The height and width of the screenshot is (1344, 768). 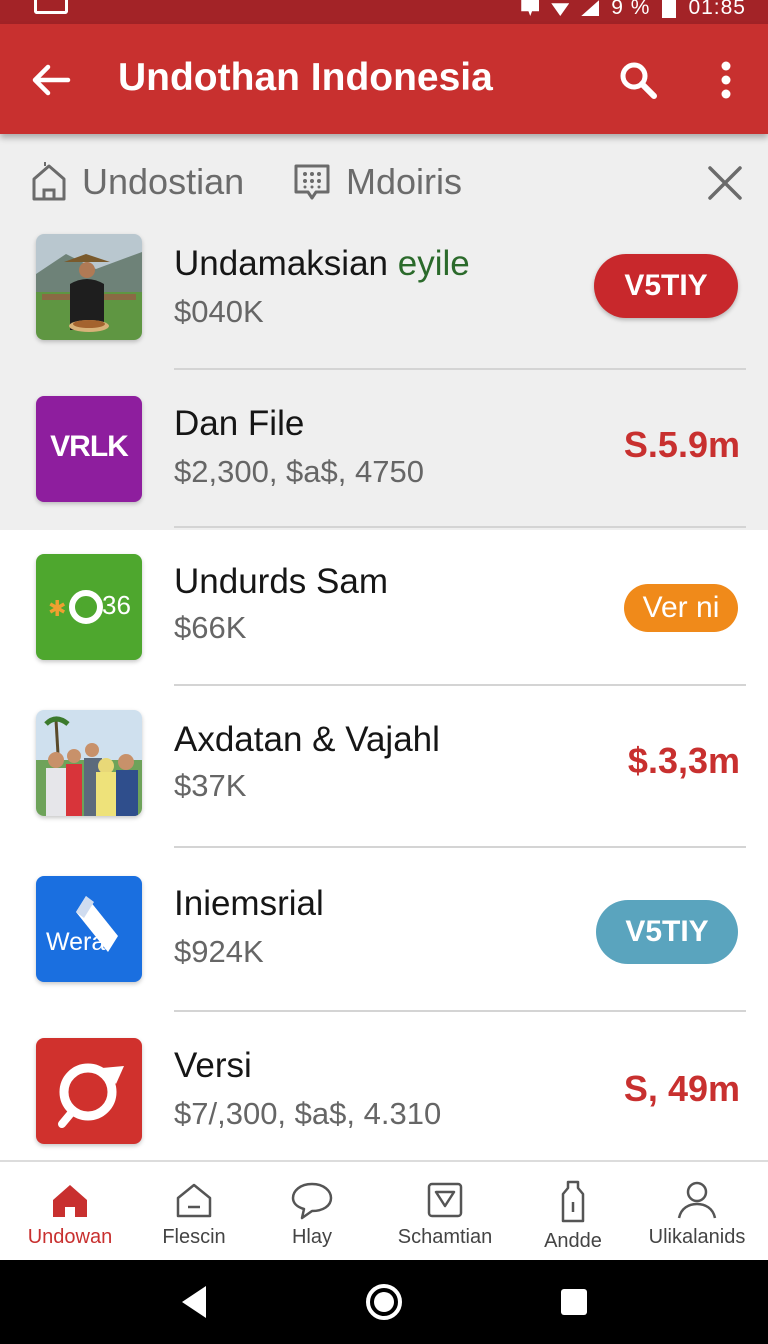 What do you see at coordinates (219, 311) in the screenshot?
I see `item-subtitle: $040K` at bounding box center [219, 311].